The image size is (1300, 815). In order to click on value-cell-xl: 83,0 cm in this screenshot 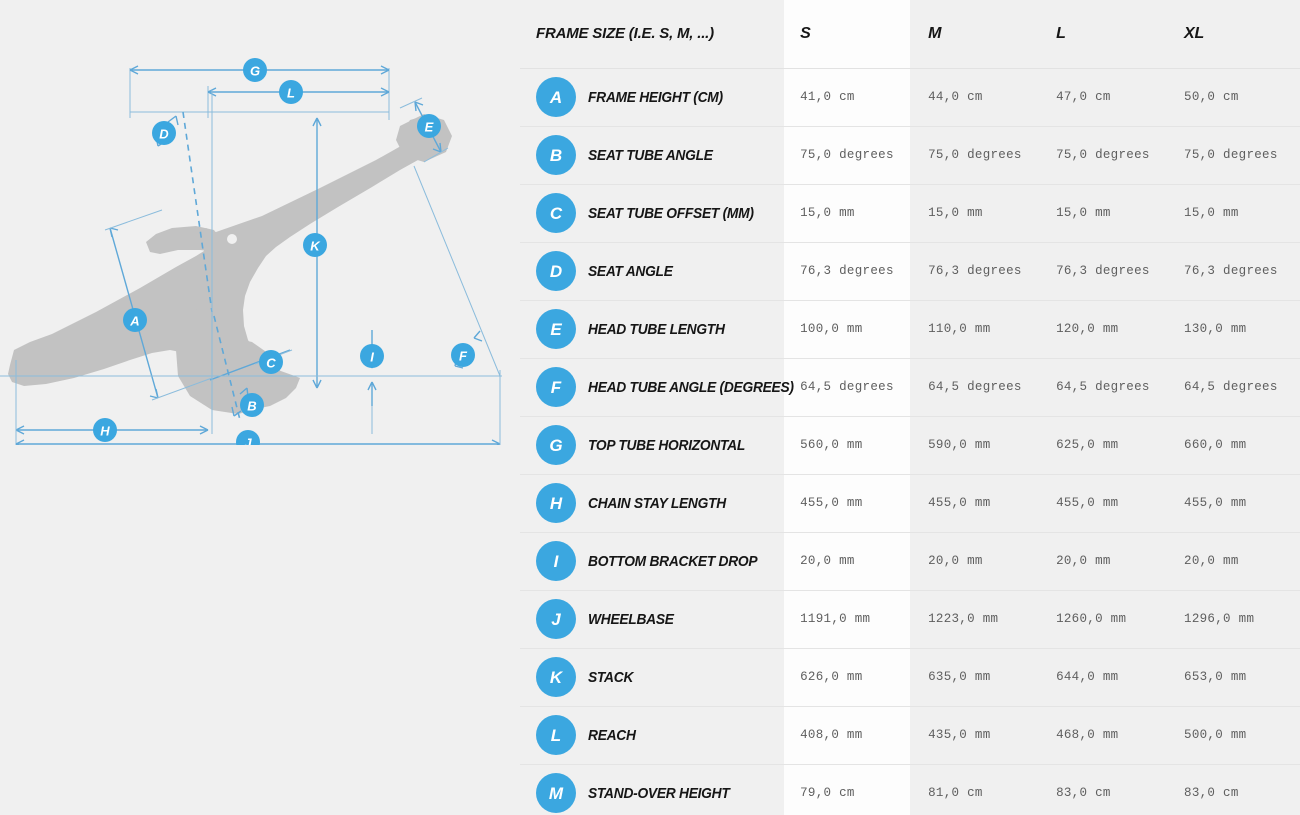, I will do `click(1236, 789)`.